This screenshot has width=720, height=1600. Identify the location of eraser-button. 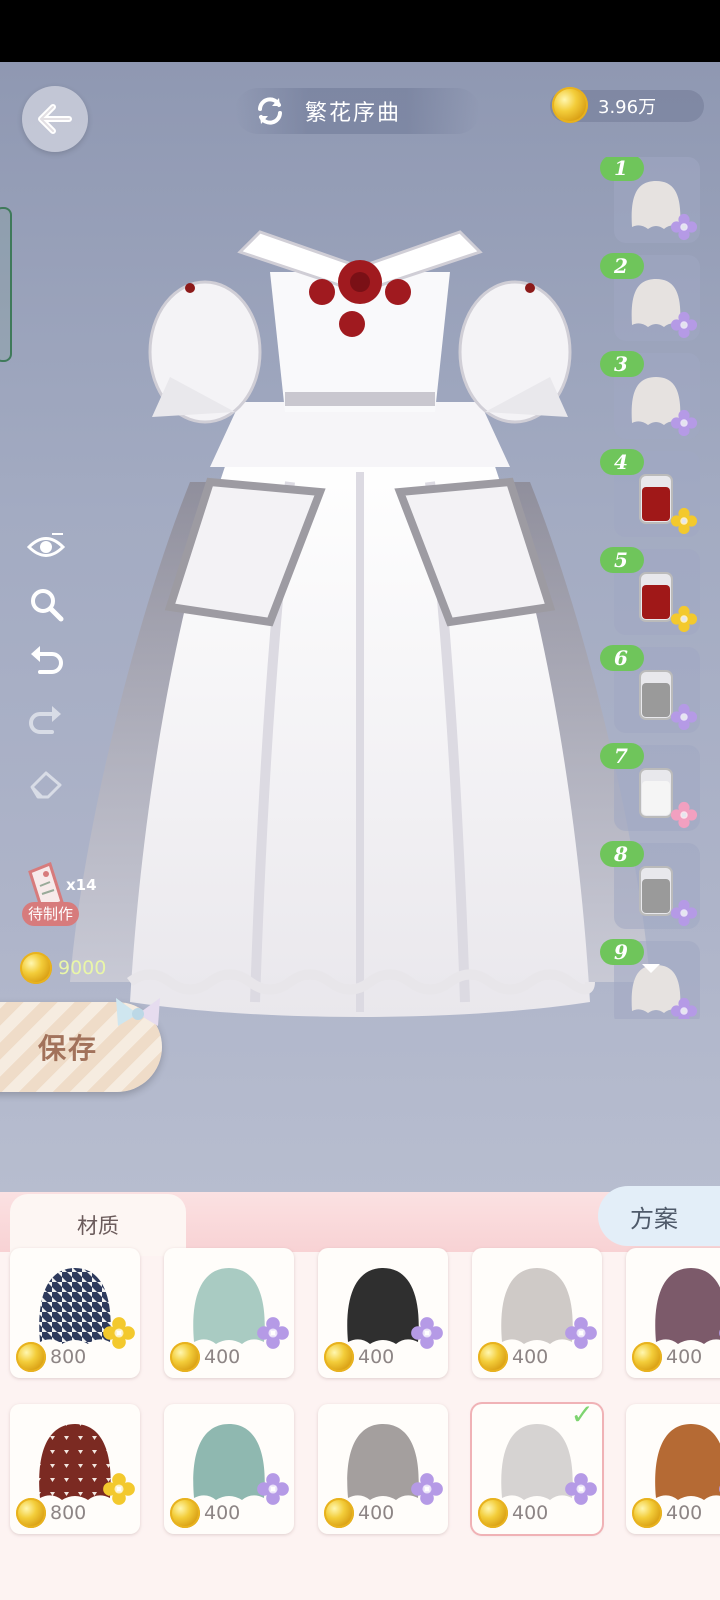
(46, 784).